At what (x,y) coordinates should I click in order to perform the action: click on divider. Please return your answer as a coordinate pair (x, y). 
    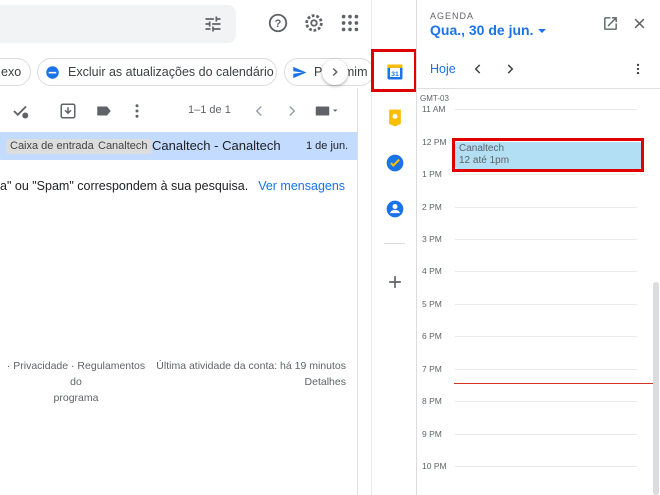
    Looking at the image, I should click on (357, 291).